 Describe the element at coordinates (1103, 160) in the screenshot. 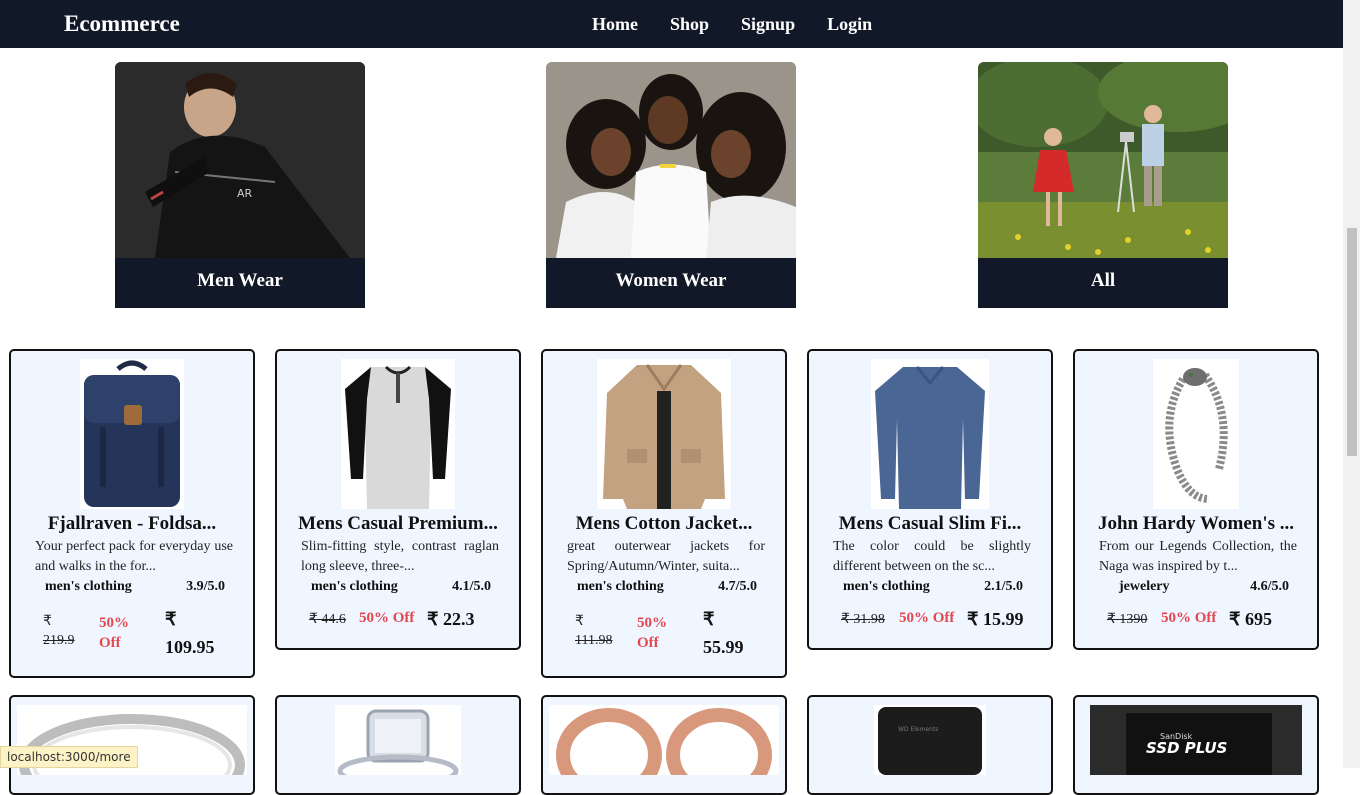

I see `kids-photo` at that location.